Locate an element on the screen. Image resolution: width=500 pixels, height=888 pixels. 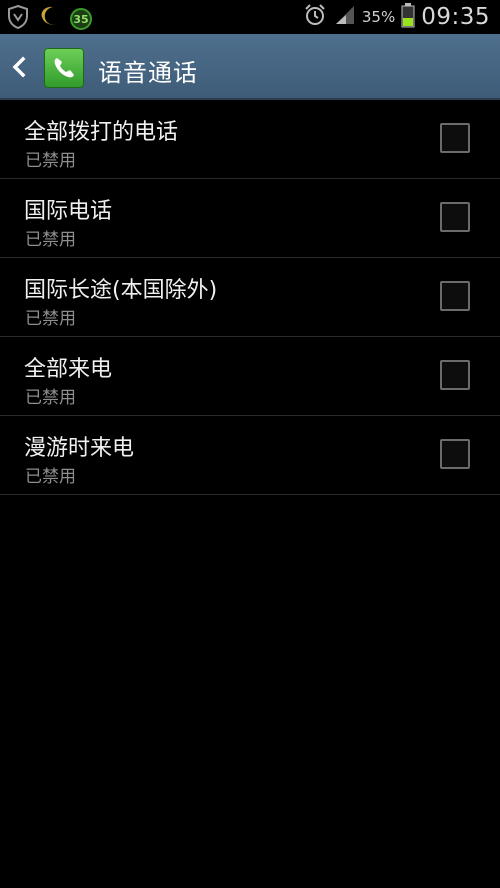
status-bar: 35 35% 09:35 is located at coordinates (250, 17).